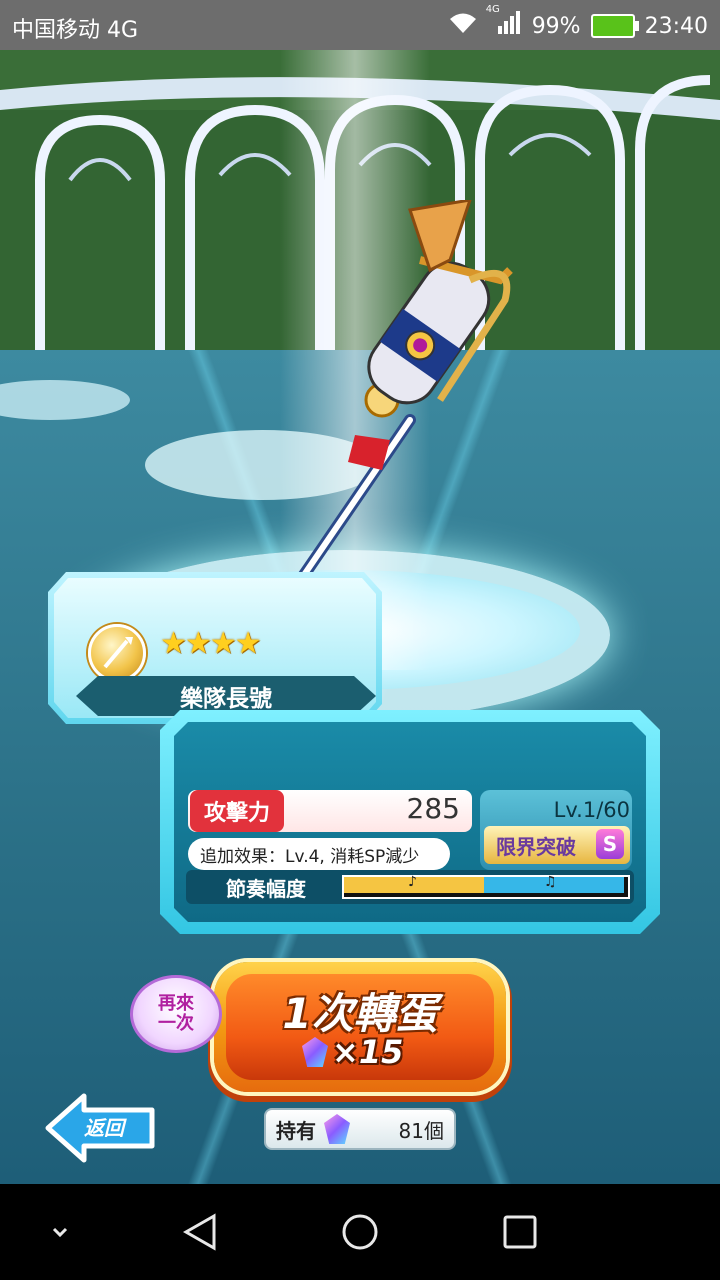 The image size is (720, 1280). I want to click on limit-break-s-badge: S, so click(610, 844).